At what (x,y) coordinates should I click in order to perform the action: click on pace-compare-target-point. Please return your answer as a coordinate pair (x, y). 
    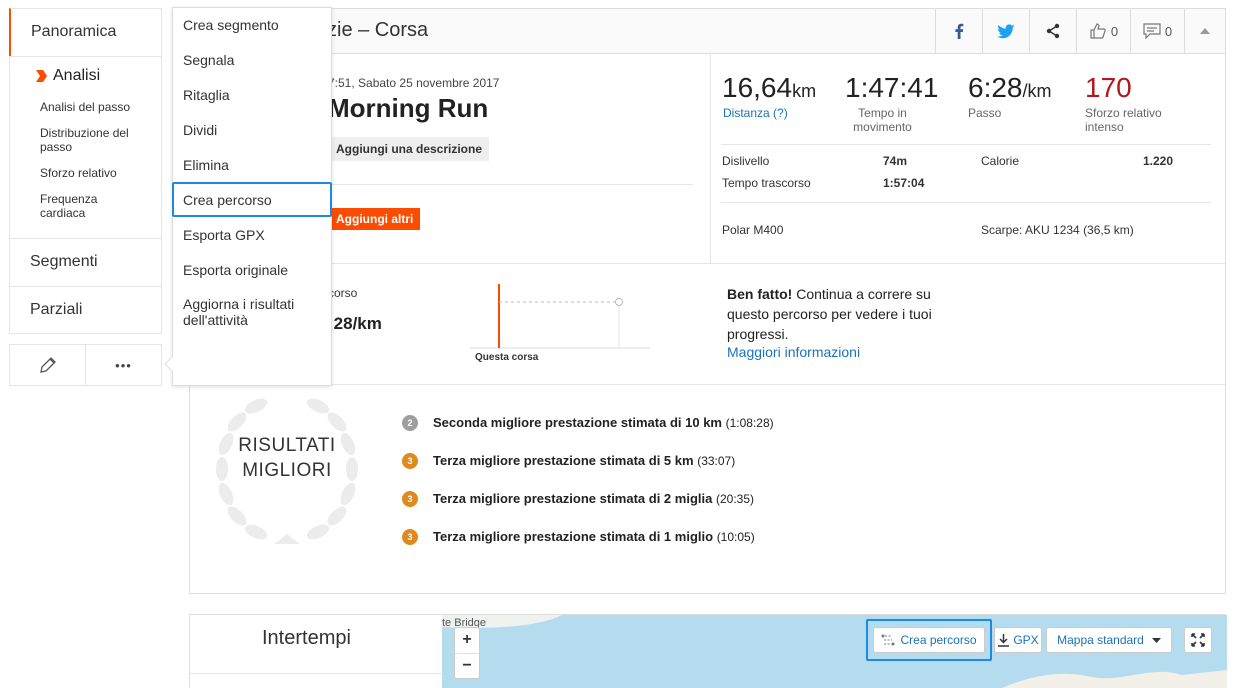
    Looking at the image, I should click on (619, 302).